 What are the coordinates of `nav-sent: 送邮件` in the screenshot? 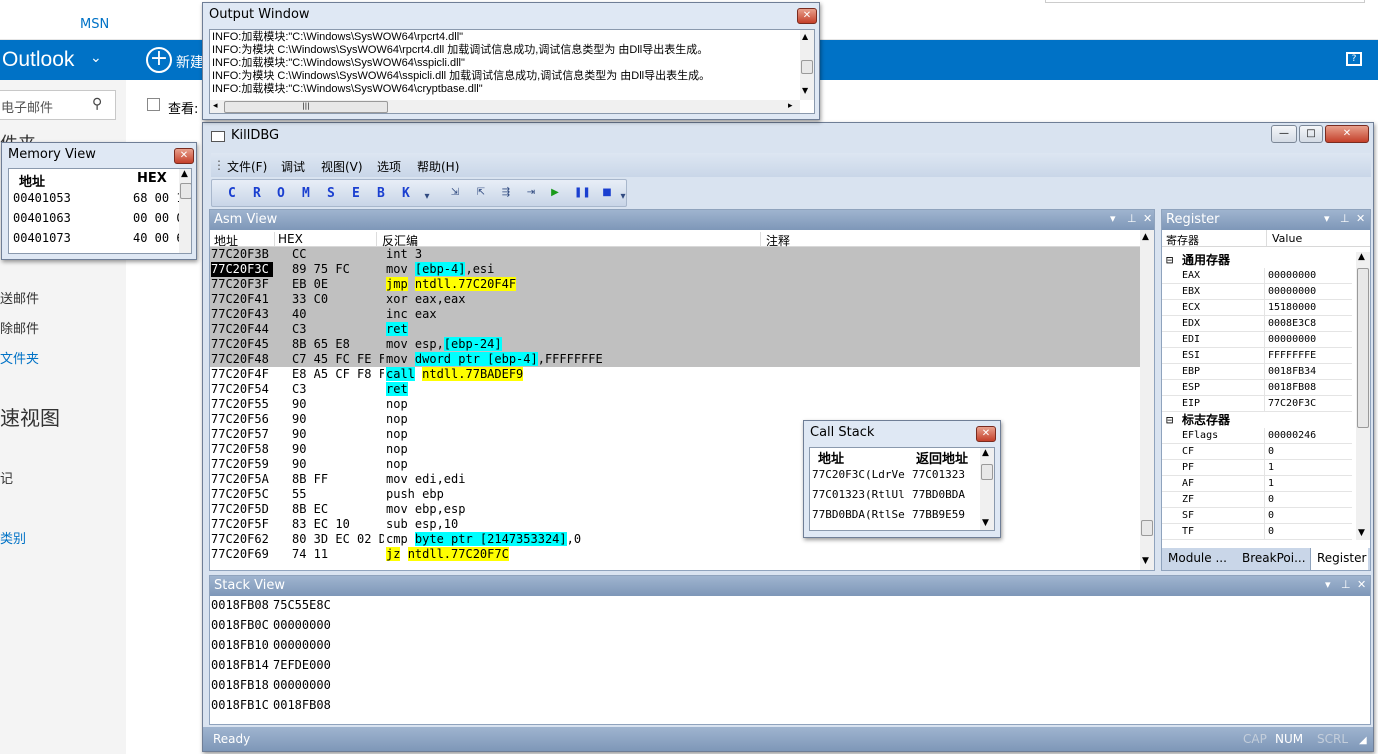 It's located at (19, 297).